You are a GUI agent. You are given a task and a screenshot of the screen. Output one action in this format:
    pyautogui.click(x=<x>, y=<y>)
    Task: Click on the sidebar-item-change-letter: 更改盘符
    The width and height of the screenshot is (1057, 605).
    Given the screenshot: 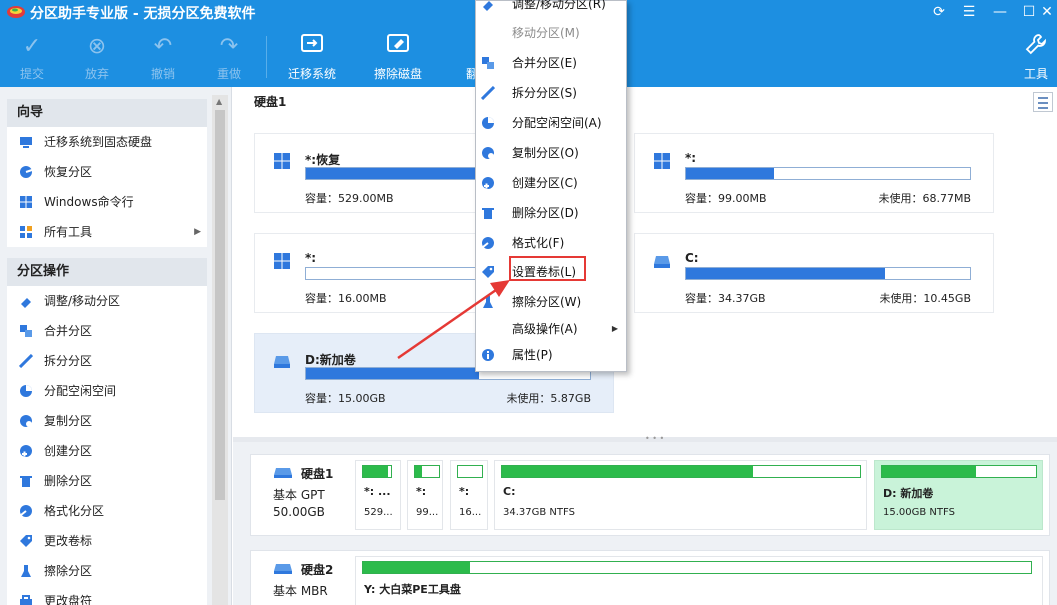 What is the action you would take?
    pyautogui.click(x=107, y=595)
    